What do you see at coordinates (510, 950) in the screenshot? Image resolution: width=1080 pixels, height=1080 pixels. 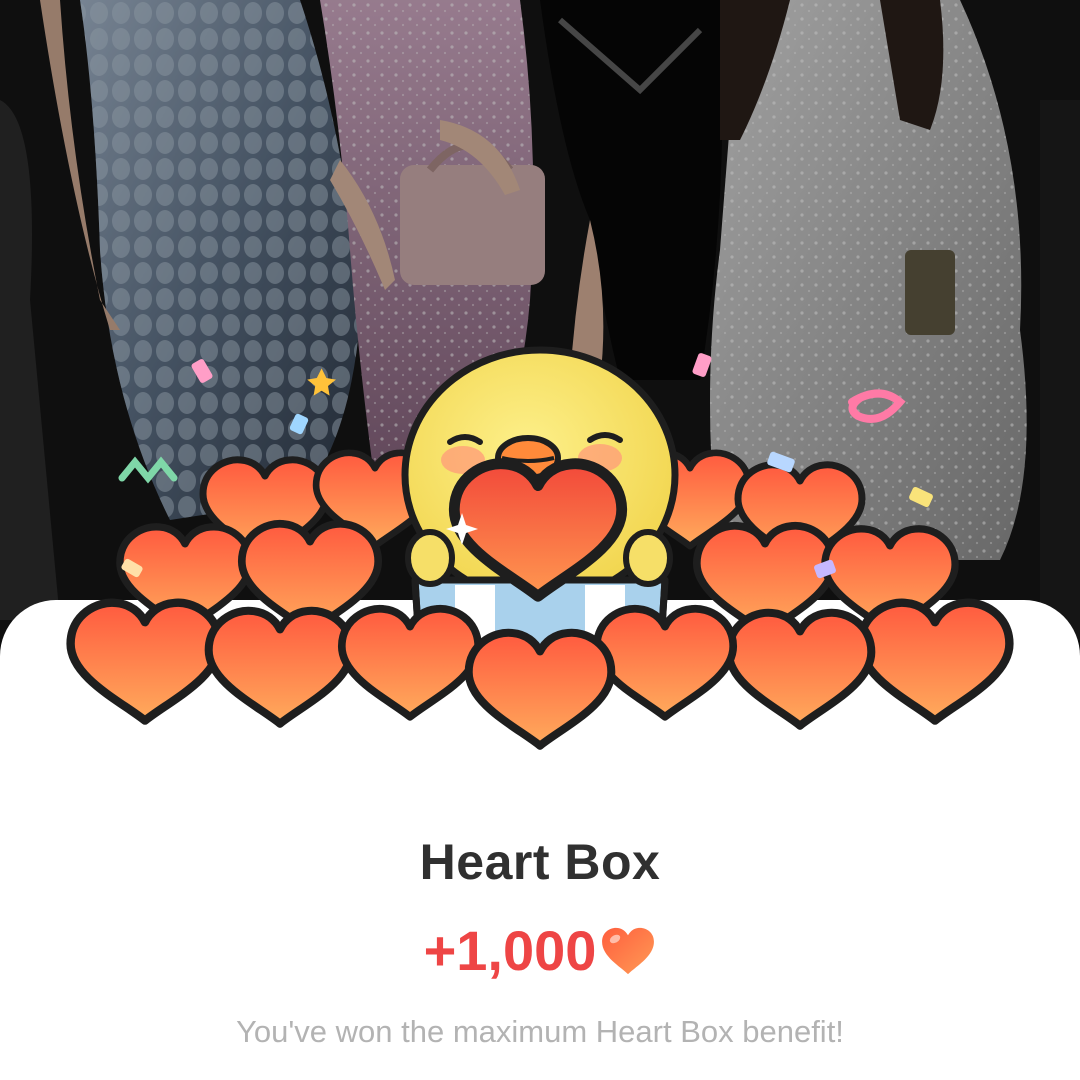 I see `reward-amount: +1,000` at bounding box center [510, 950].